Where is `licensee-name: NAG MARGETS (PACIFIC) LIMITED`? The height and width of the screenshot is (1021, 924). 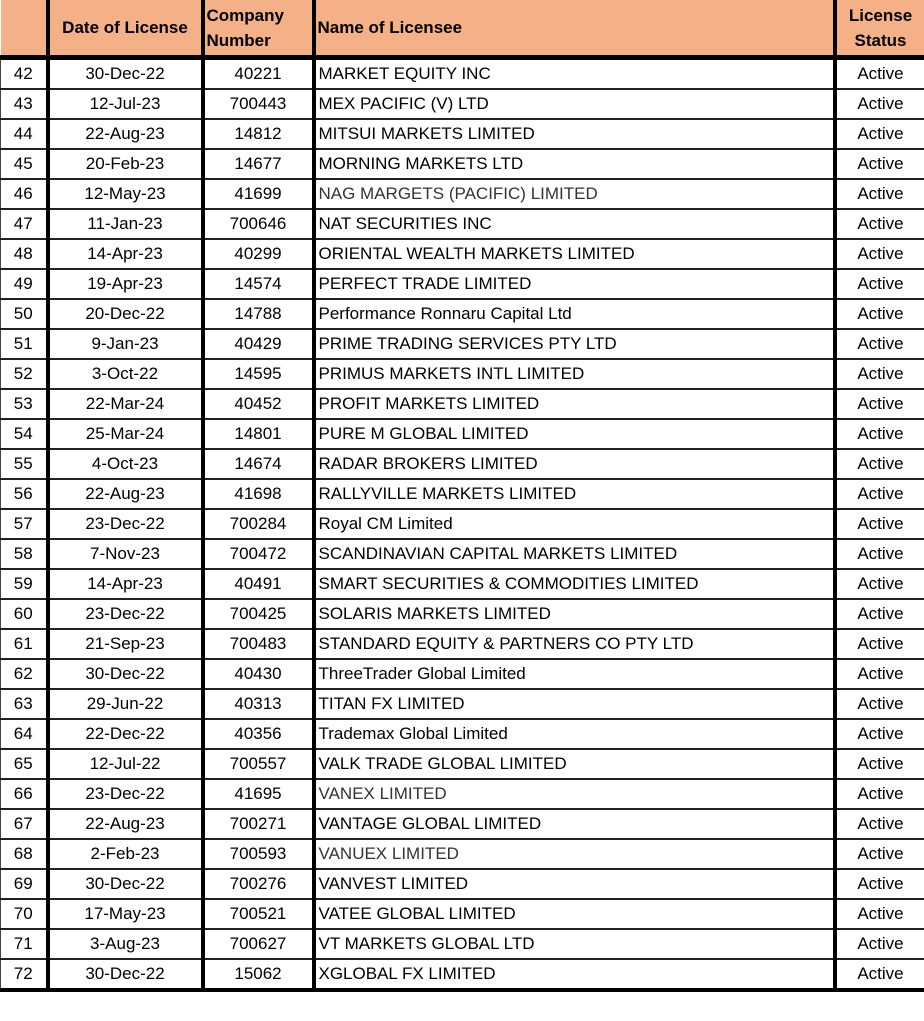
licensee-name: NAG MARGETS (PACIFIC) LIMITED is located at coordinates (574, 194).